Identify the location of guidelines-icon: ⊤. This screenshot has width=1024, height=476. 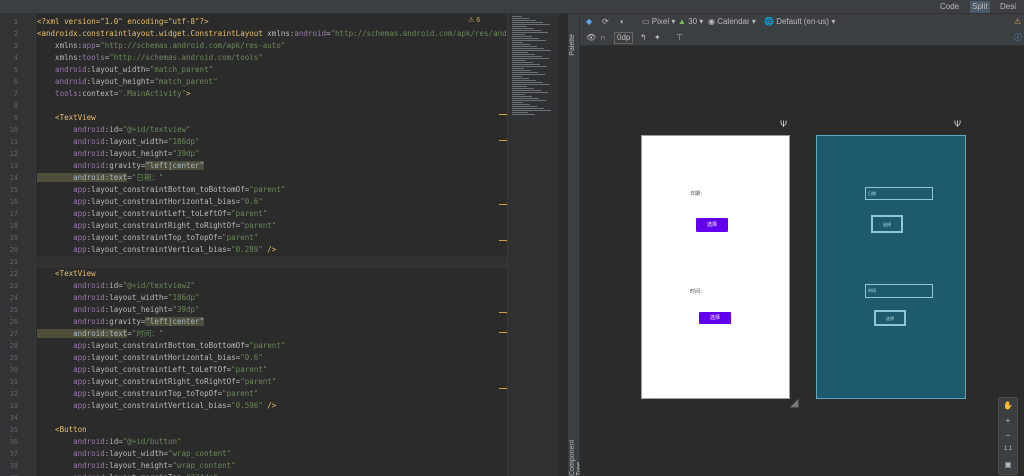
(679, 38).